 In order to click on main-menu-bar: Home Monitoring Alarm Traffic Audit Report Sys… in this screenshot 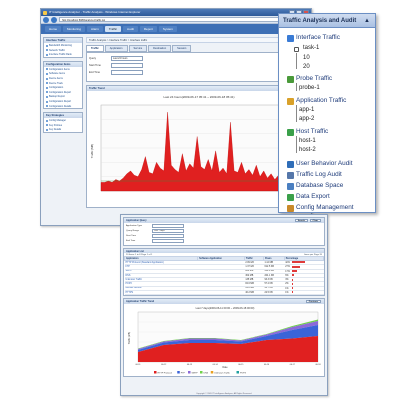, I will do `click(176, 29)`.